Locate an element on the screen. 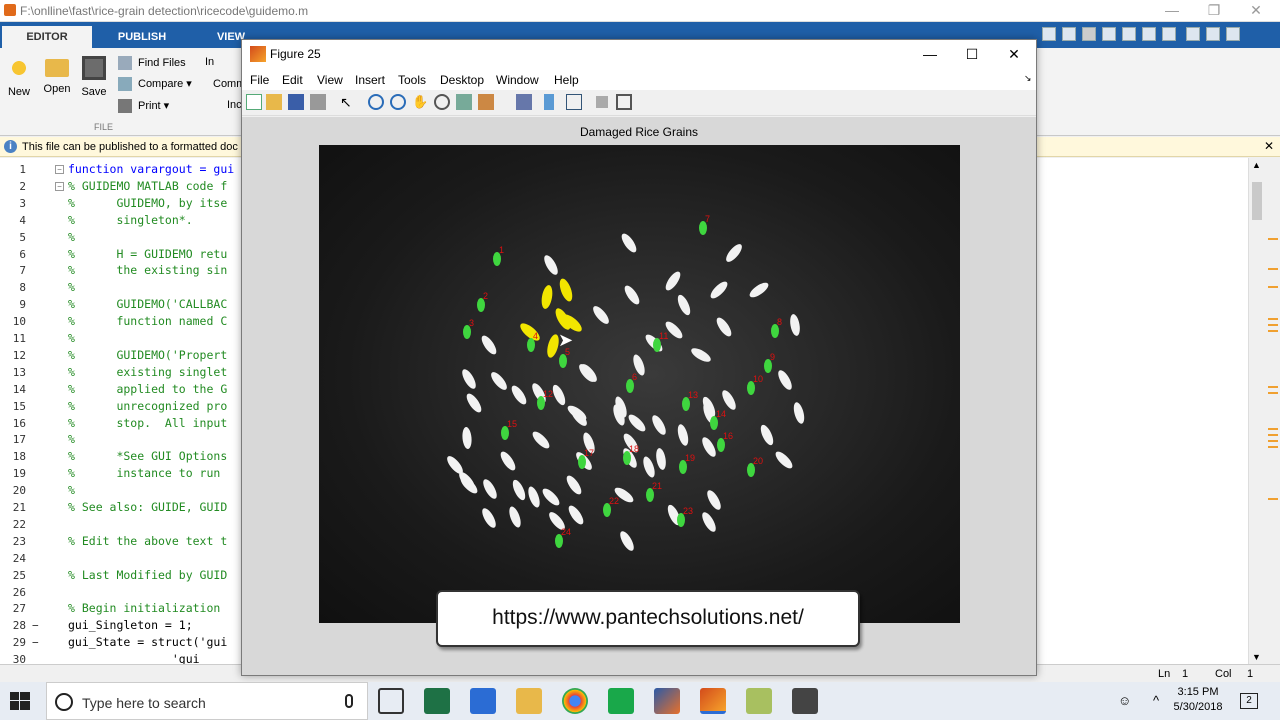  hide-plot-tools-icon is located at coordinates (602, 102).